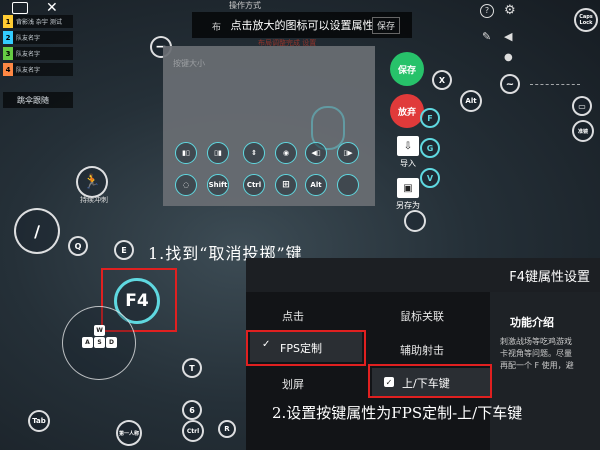 The height and width of the screenshot is (450, 600). I want to click on weapon-button: ∕, so click(37, 231).